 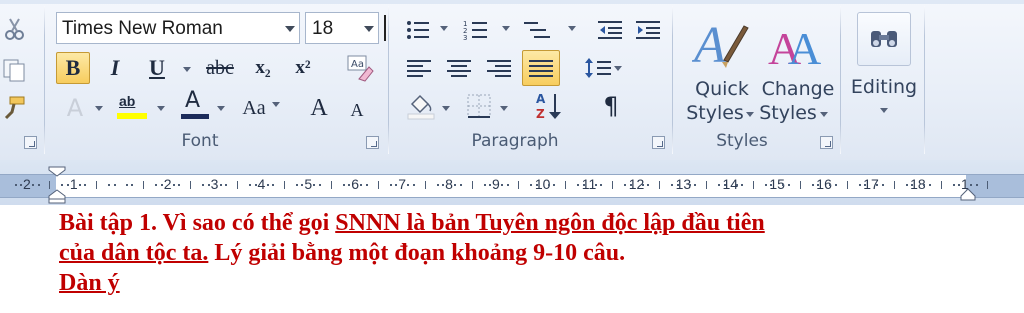 I want to click on separator, so click(x=924, y=80).